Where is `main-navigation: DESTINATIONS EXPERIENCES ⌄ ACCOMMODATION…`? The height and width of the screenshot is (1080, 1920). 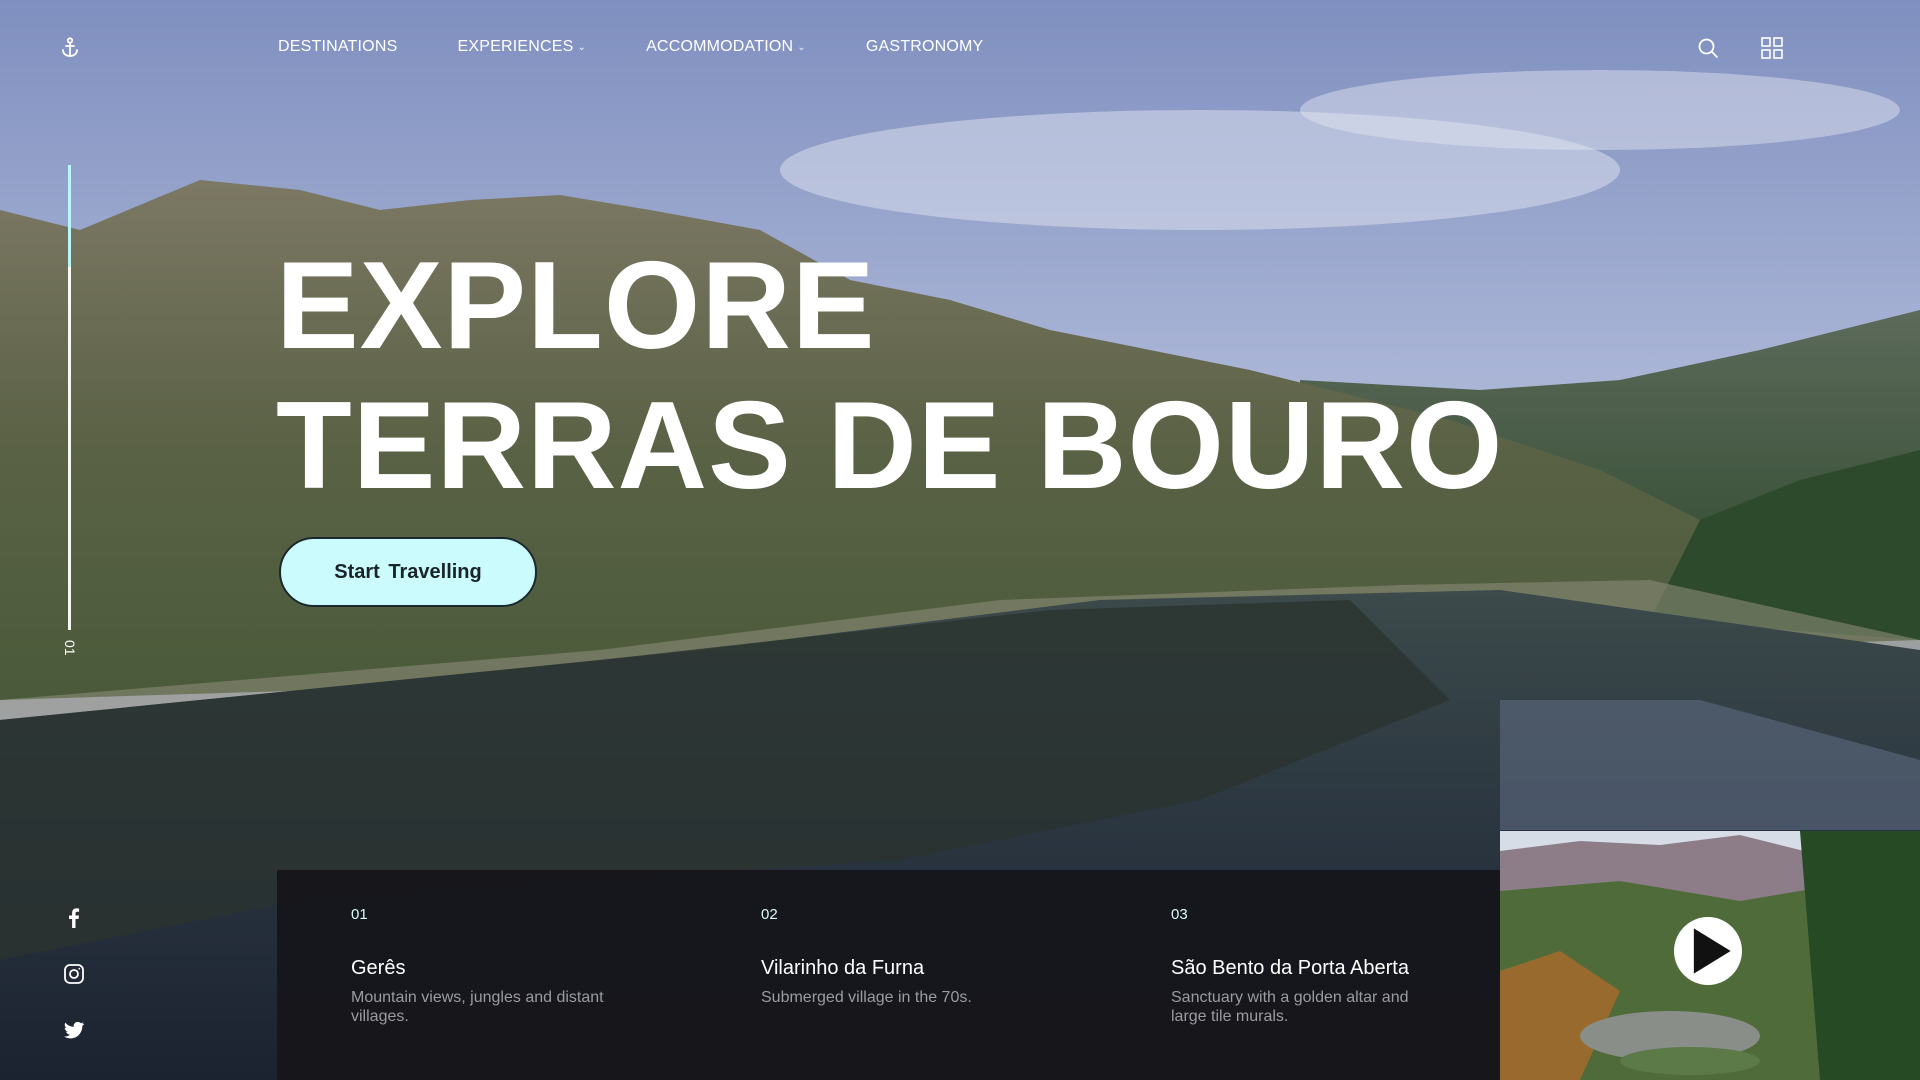 main-navigation: DESTINATIONS EXPERIENCES ⌄ ACCOMMODATION… is located at coordinates (660, 47).